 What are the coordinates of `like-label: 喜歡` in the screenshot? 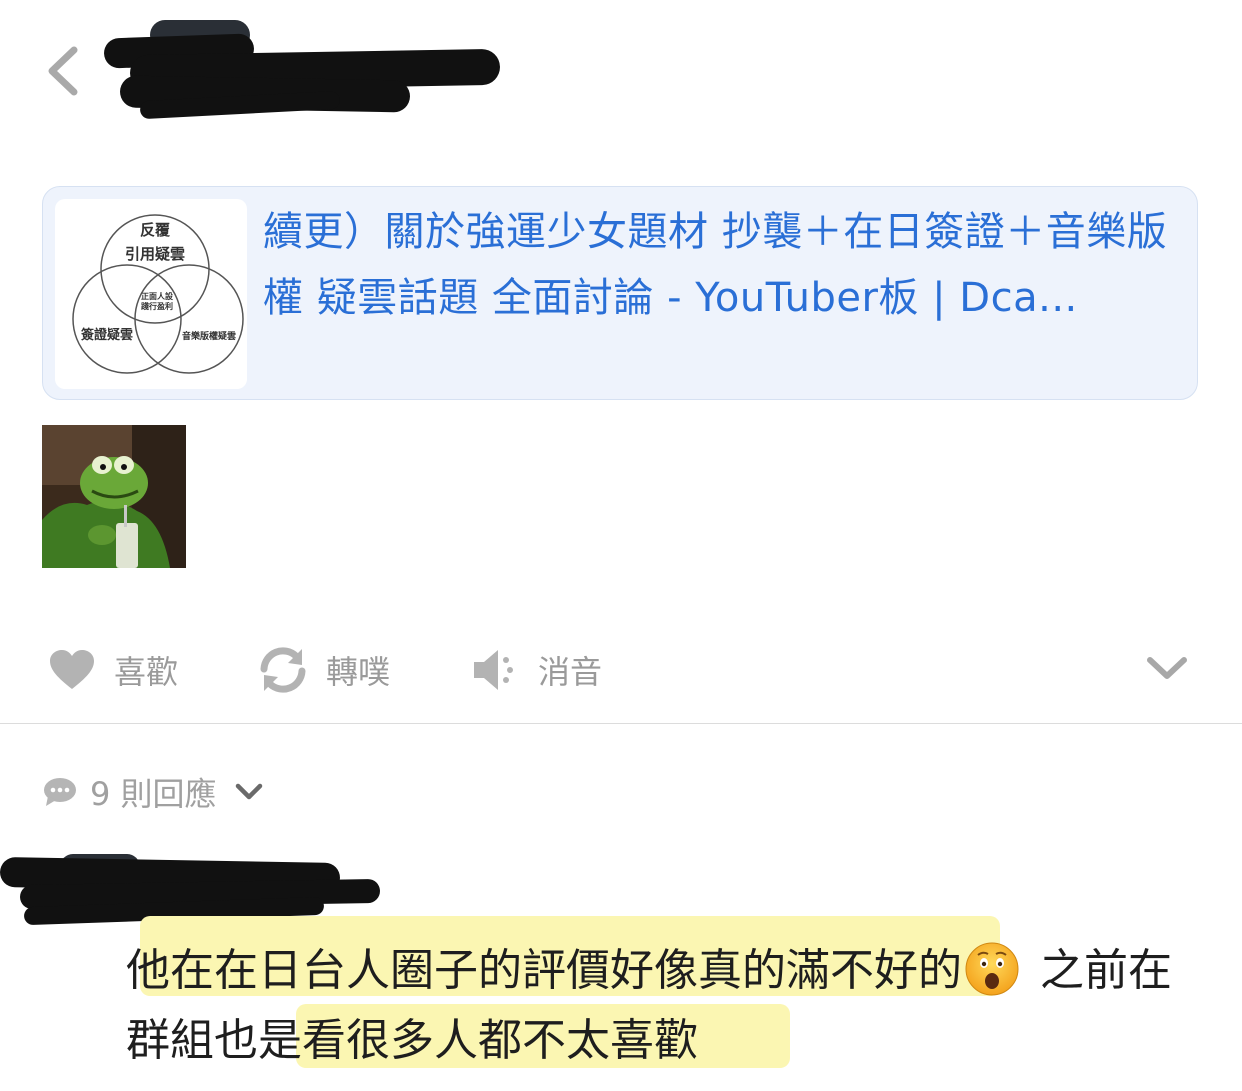 It's located at (146, 672).